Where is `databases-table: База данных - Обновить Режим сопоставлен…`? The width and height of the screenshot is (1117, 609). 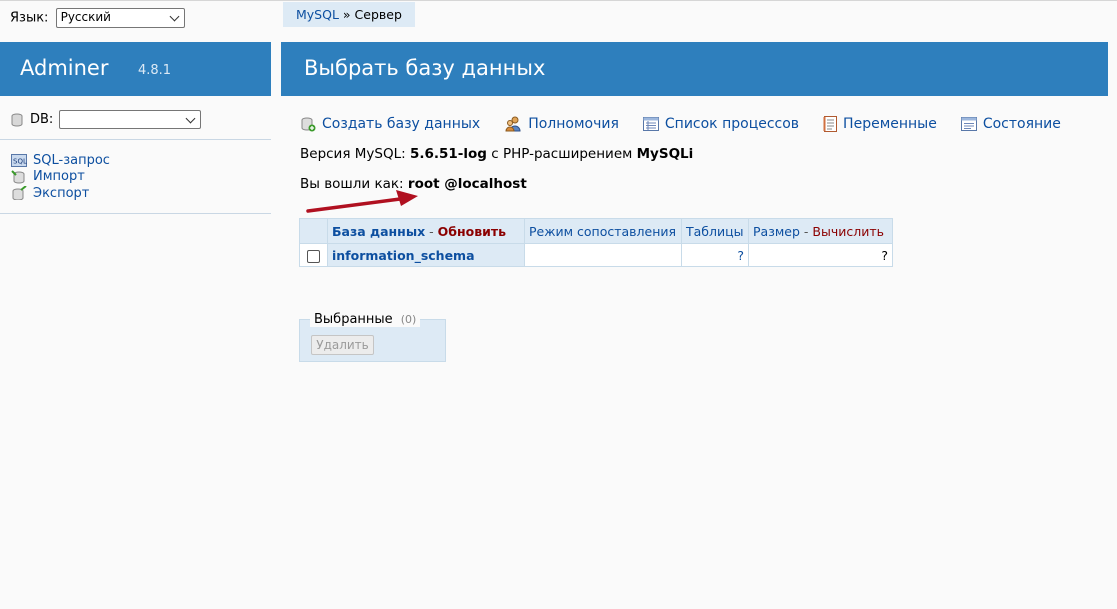 databases-table: База данных - Обновить Режим сопоставлен… is located at coordinates (596, 242).